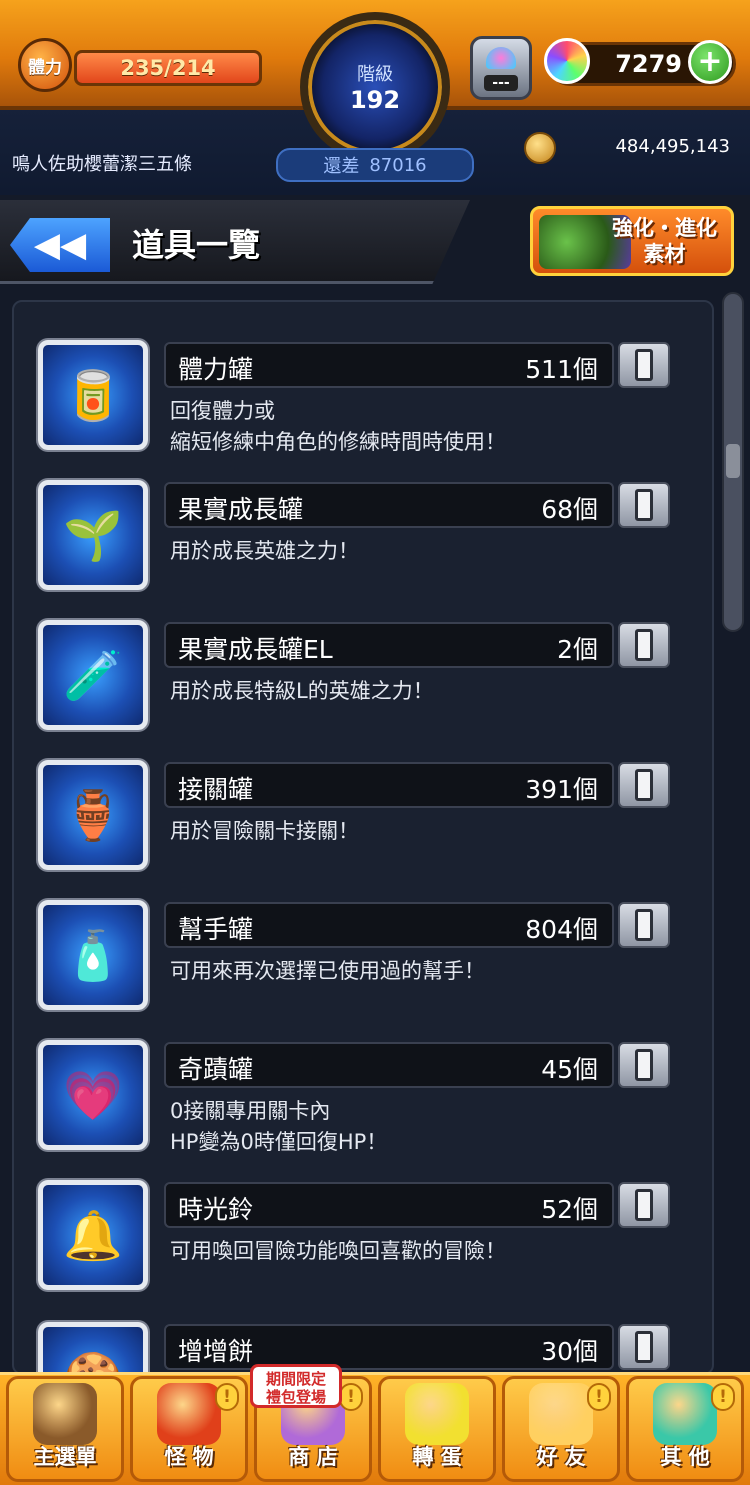 This screenshot has height=1485, width=750. I want to click on promo-tag: 期間限定 禮包登場, so click(296, 1386).